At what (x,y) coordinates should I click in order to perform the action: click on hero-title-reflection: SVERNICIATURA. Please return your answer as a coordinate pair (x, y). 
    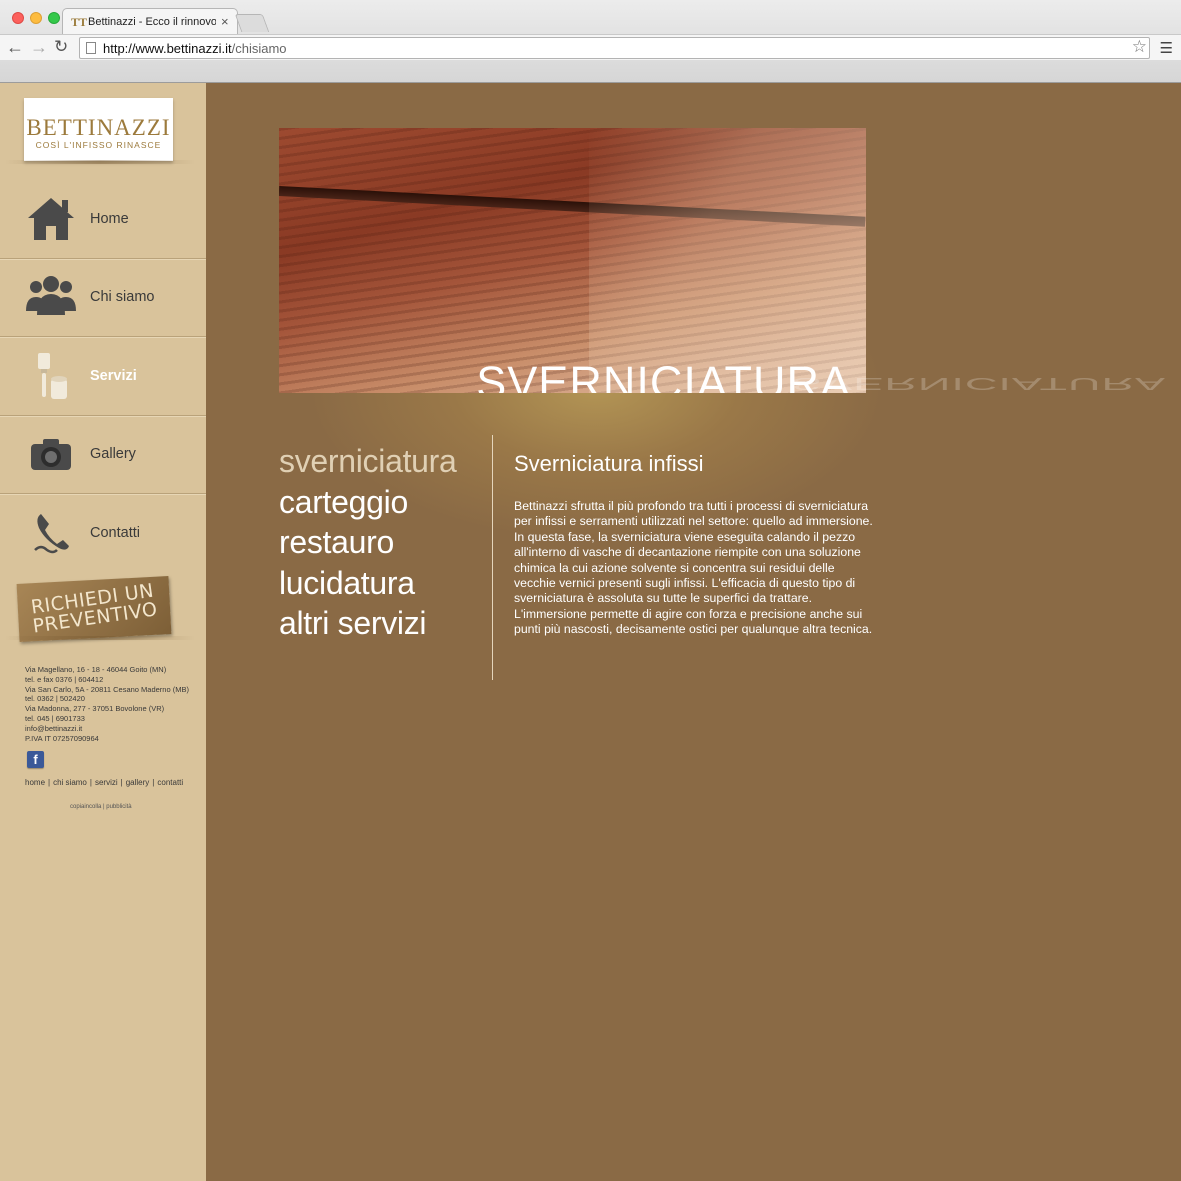
    Looking at the image, I should click on (978, 384).